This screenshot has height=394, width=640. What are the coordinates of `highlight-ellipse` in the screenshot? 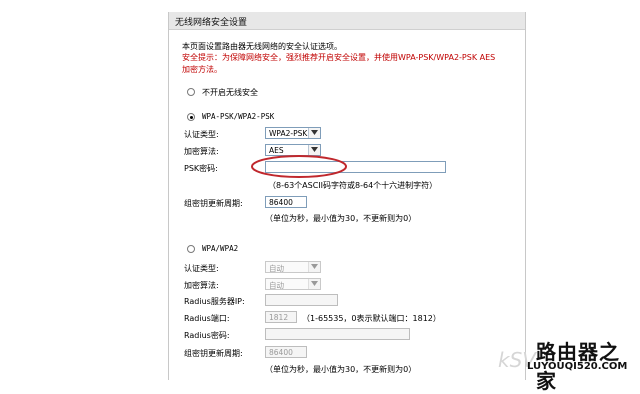 It's located at (299, 166).